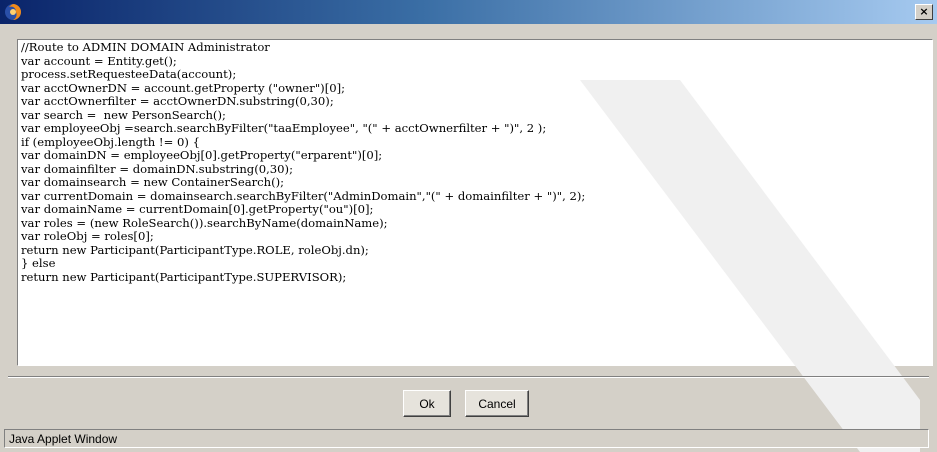 The height and width of the screenshot is (452, 937). Describe the element at coordinates (13, 12) in the screenshot. I see `firefox-icon` at that location.